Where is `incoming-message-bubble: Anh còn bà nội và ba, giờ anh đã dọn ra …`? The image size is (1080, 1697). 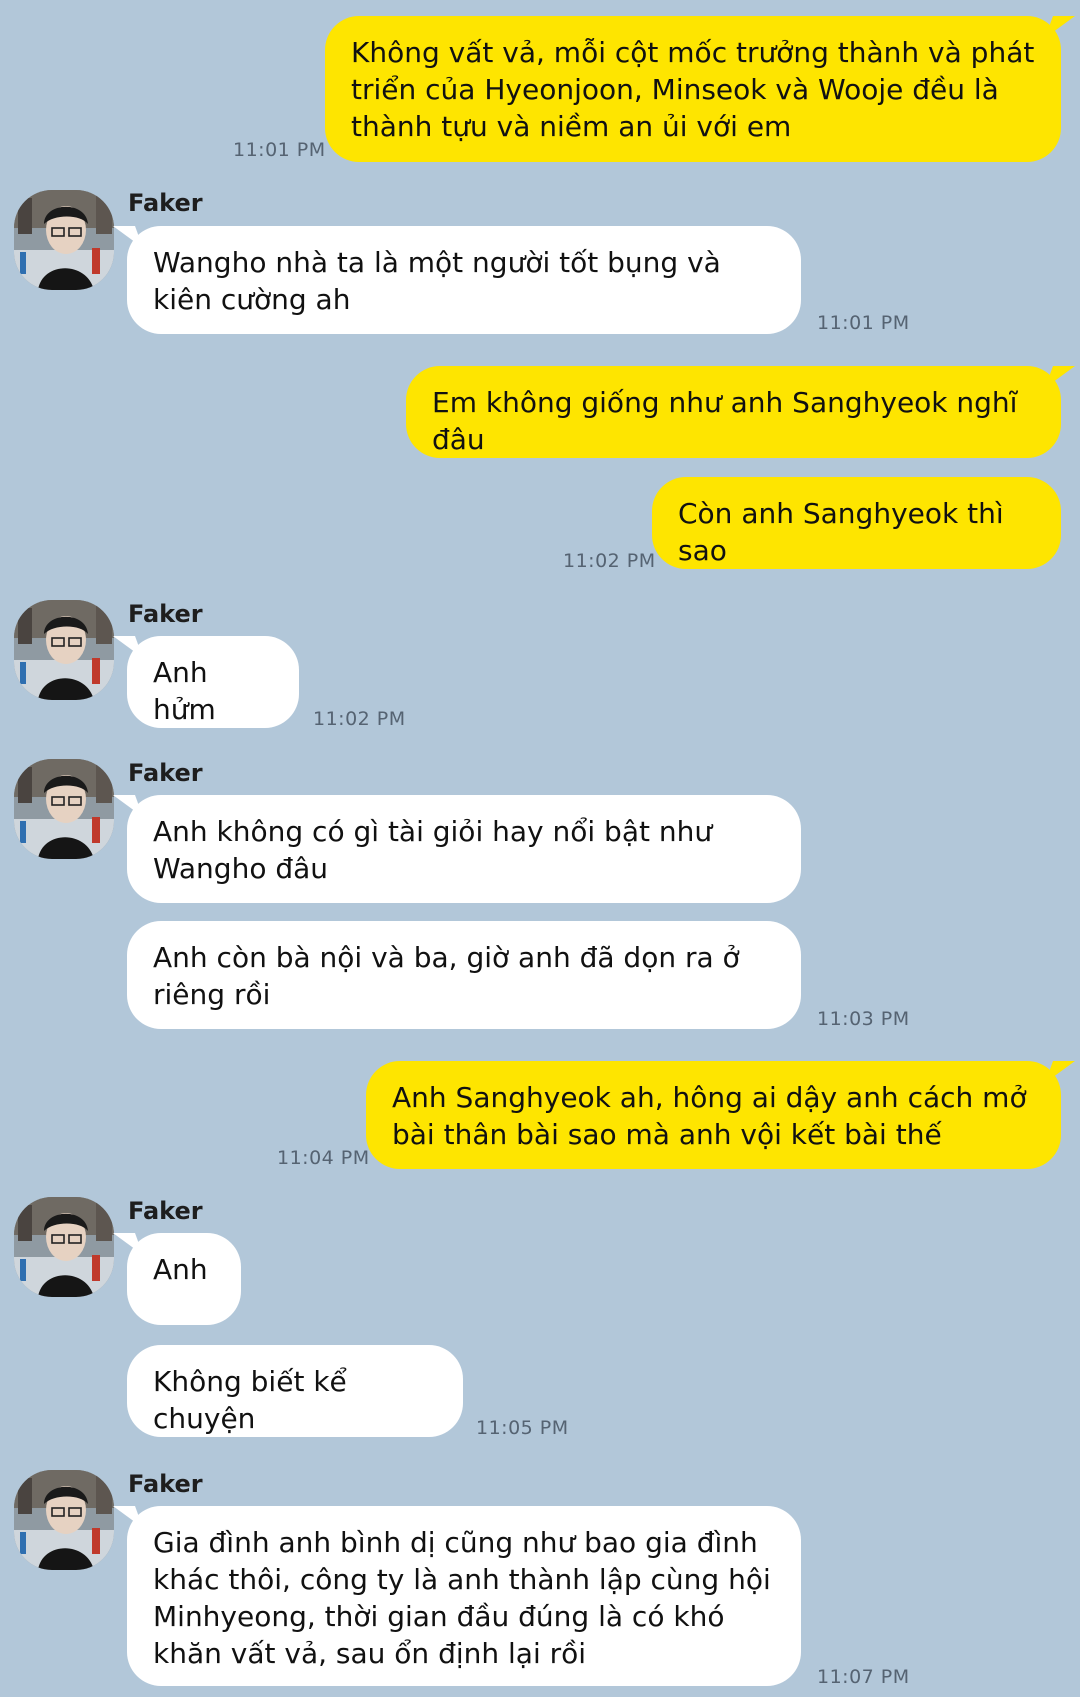 incoming-message-bubble: Anh còn bà nội và ba, giờ anh đã dọn ra … is located at coordinates (464, 975).